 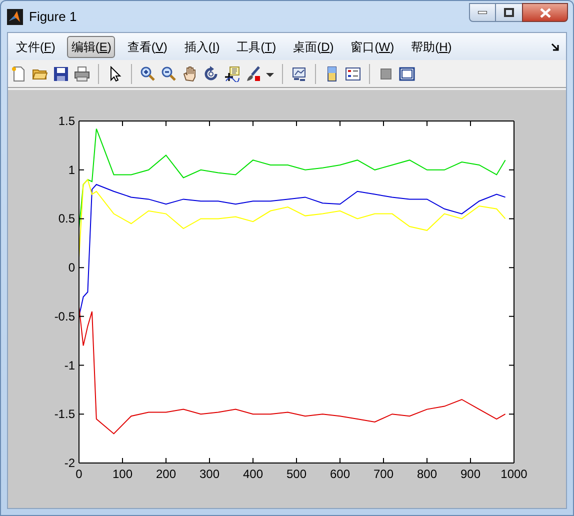 I want to click on maximize-button, so click(x=509, y=12).